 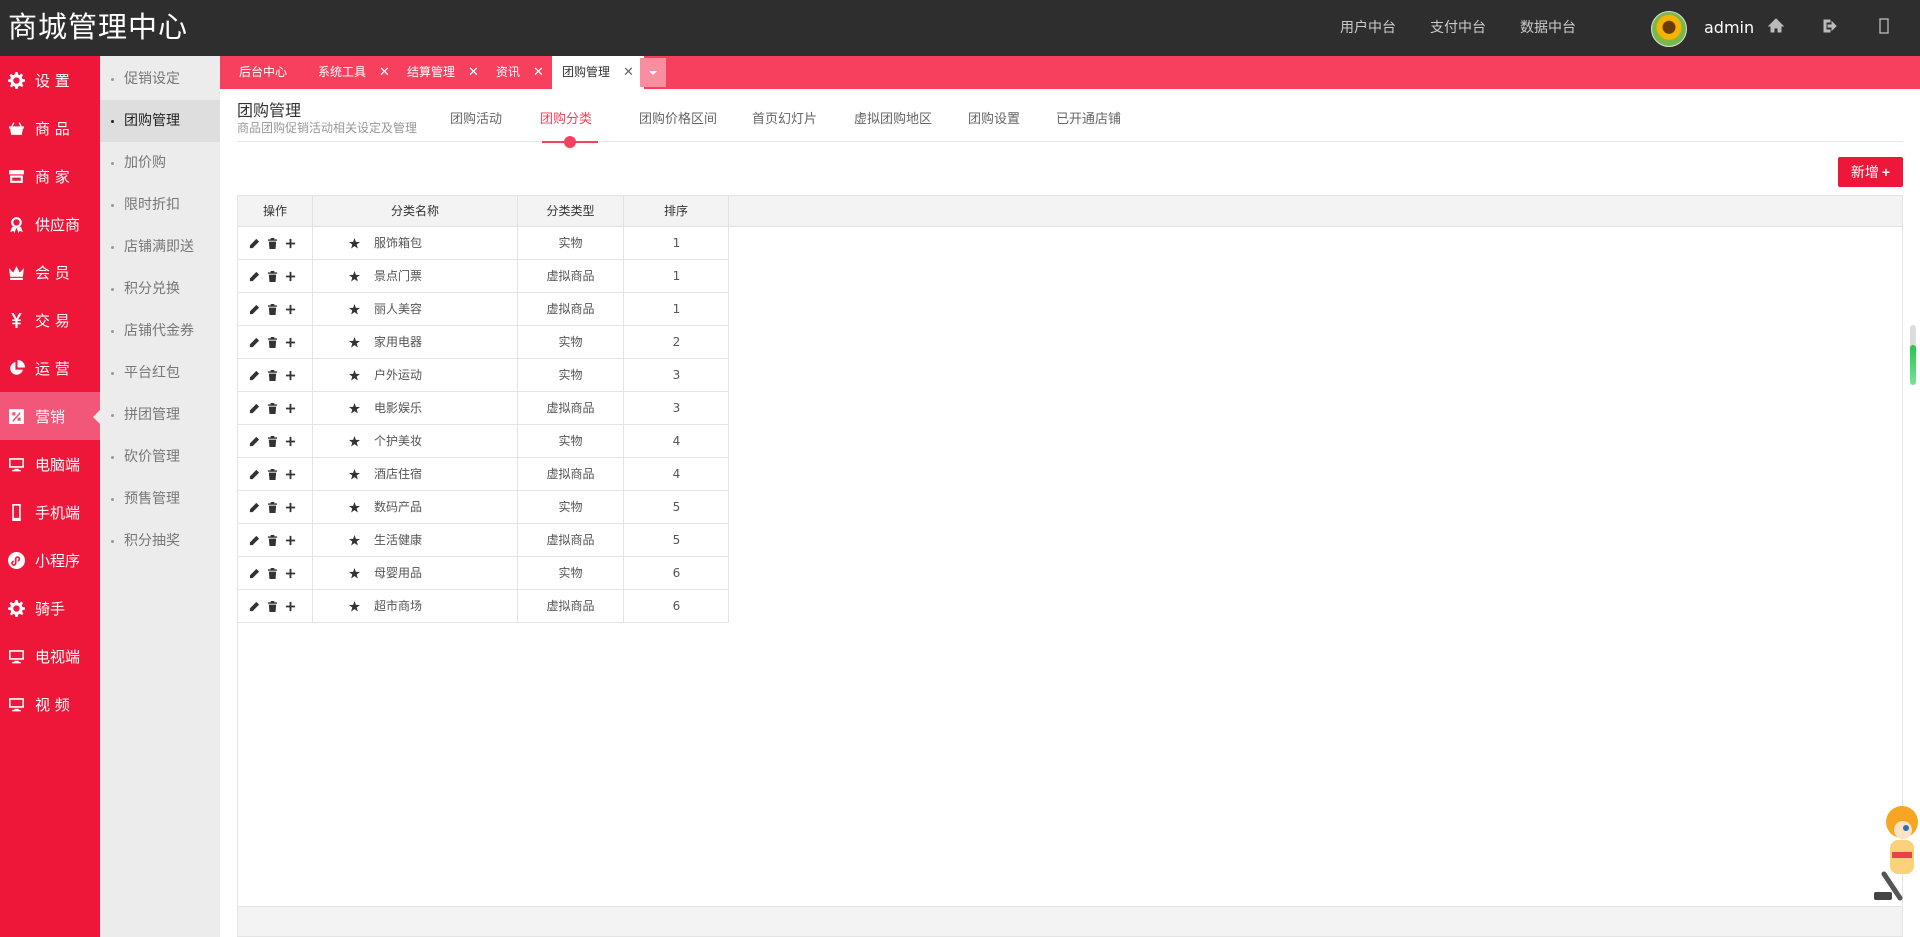 What do you see at coordinates (784, 117) in the screenshot?
I see `subnav-home-slides: 首页幻灯片` at bounding box center [784, 117].